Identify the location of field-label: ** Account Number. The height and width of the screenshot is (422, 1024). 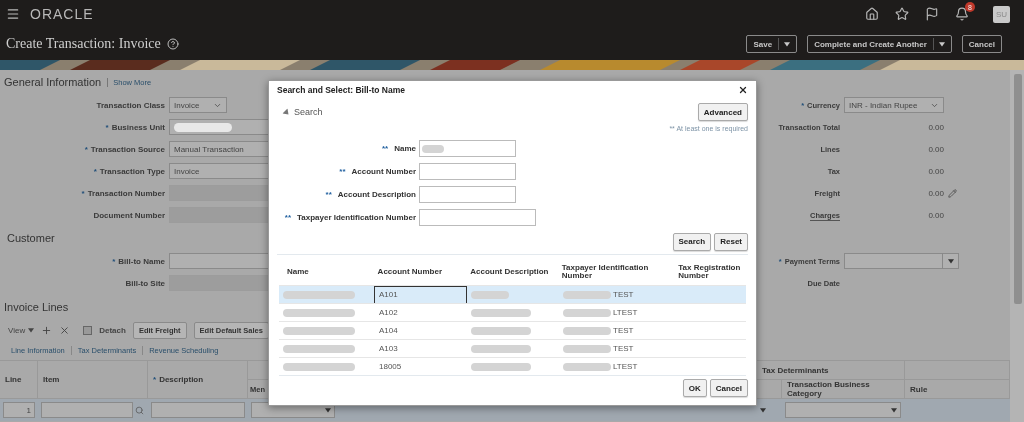
(377, 171).